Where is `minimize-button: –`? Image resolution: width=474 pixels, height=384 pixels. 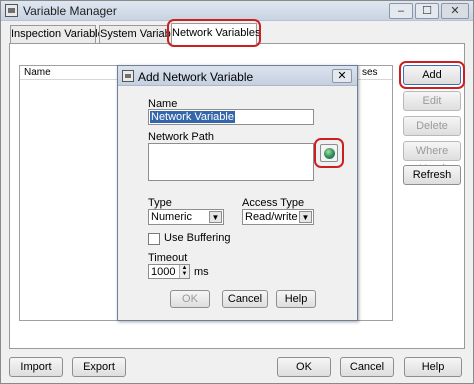 minimize-button: – is located at coordinates (401, 11).